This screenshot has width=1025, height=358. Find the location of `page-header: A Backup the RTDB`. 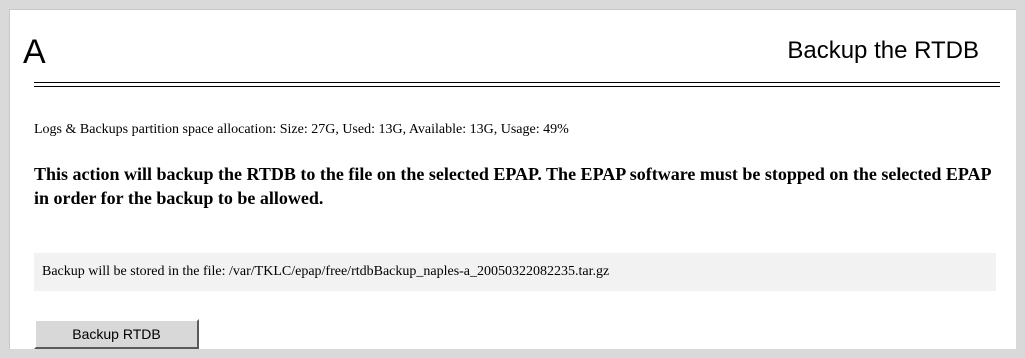

page-header: A Backup the RTDB is located at coordinates (511, 53).